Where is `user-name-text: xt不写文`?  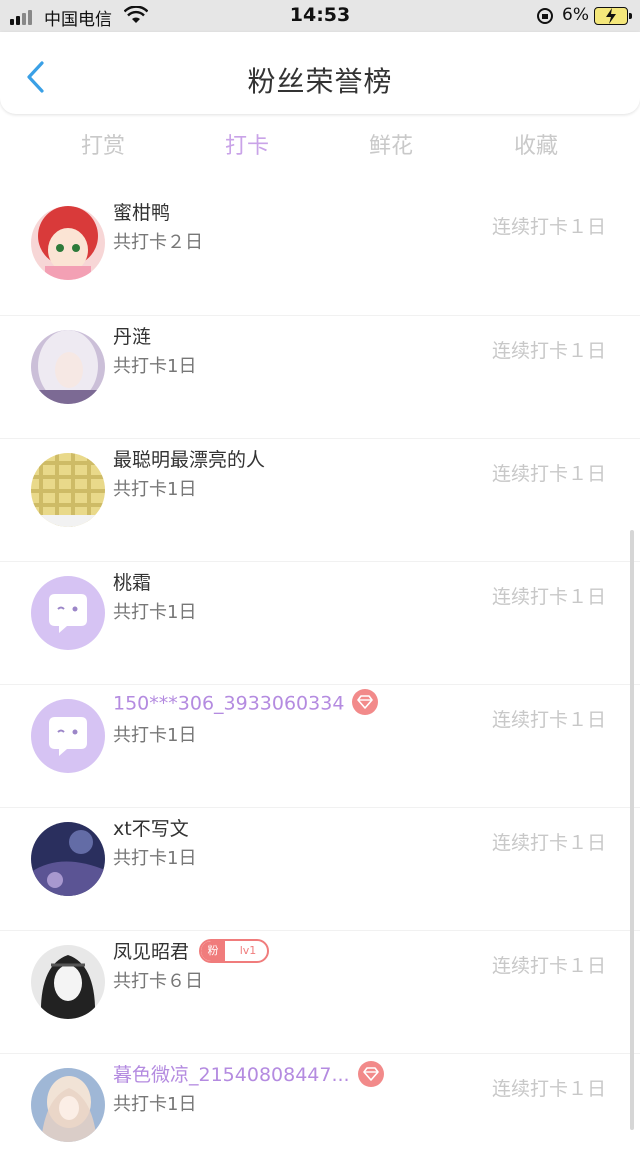 user-name-text: xt不写文 is located at coordinates (151, 829).